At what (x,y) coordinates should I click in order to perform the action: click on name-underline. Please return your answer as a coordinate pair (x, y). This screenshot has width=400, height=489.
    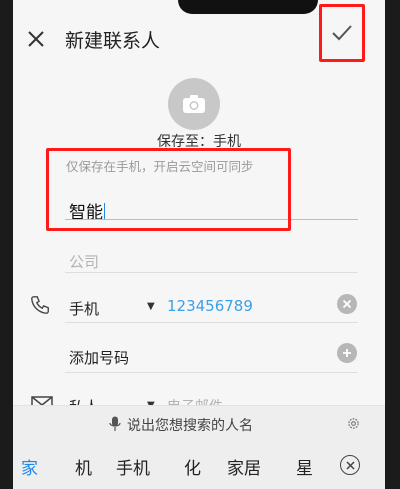
    Looking at the image, I should click on (211, 219).